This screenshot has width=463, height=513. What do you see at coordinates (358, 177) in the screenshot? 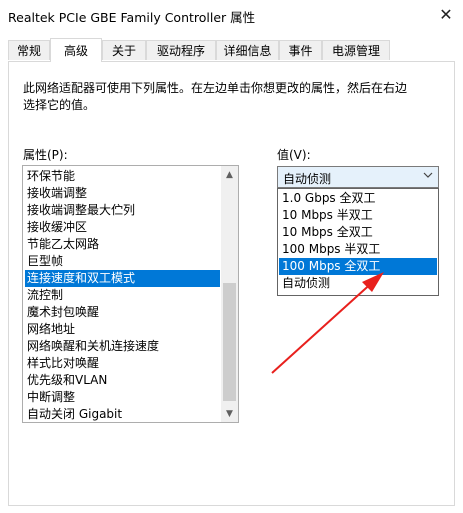
I see `value-combobox: 自动侦测` at bounding box center [358, 177].